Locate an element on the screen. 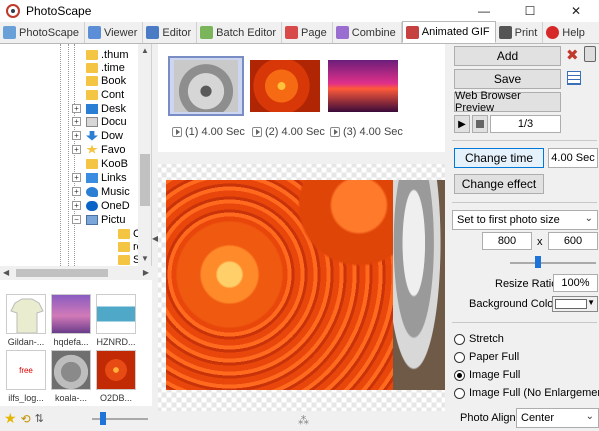  background-color-picker: ▼ is located at coordinates (575, 304).